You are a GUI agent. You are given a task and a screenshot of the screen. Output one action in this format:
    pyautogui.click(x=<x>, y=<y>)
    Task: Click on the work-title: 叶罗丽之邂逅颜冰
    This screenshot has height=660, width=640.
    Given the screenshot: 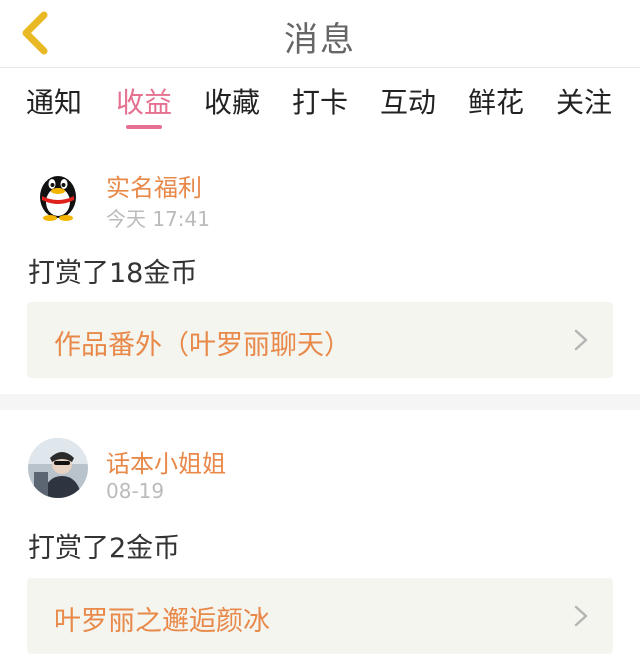 What is the action you would take?
    pyautogui.click(x=162, y=621)
    